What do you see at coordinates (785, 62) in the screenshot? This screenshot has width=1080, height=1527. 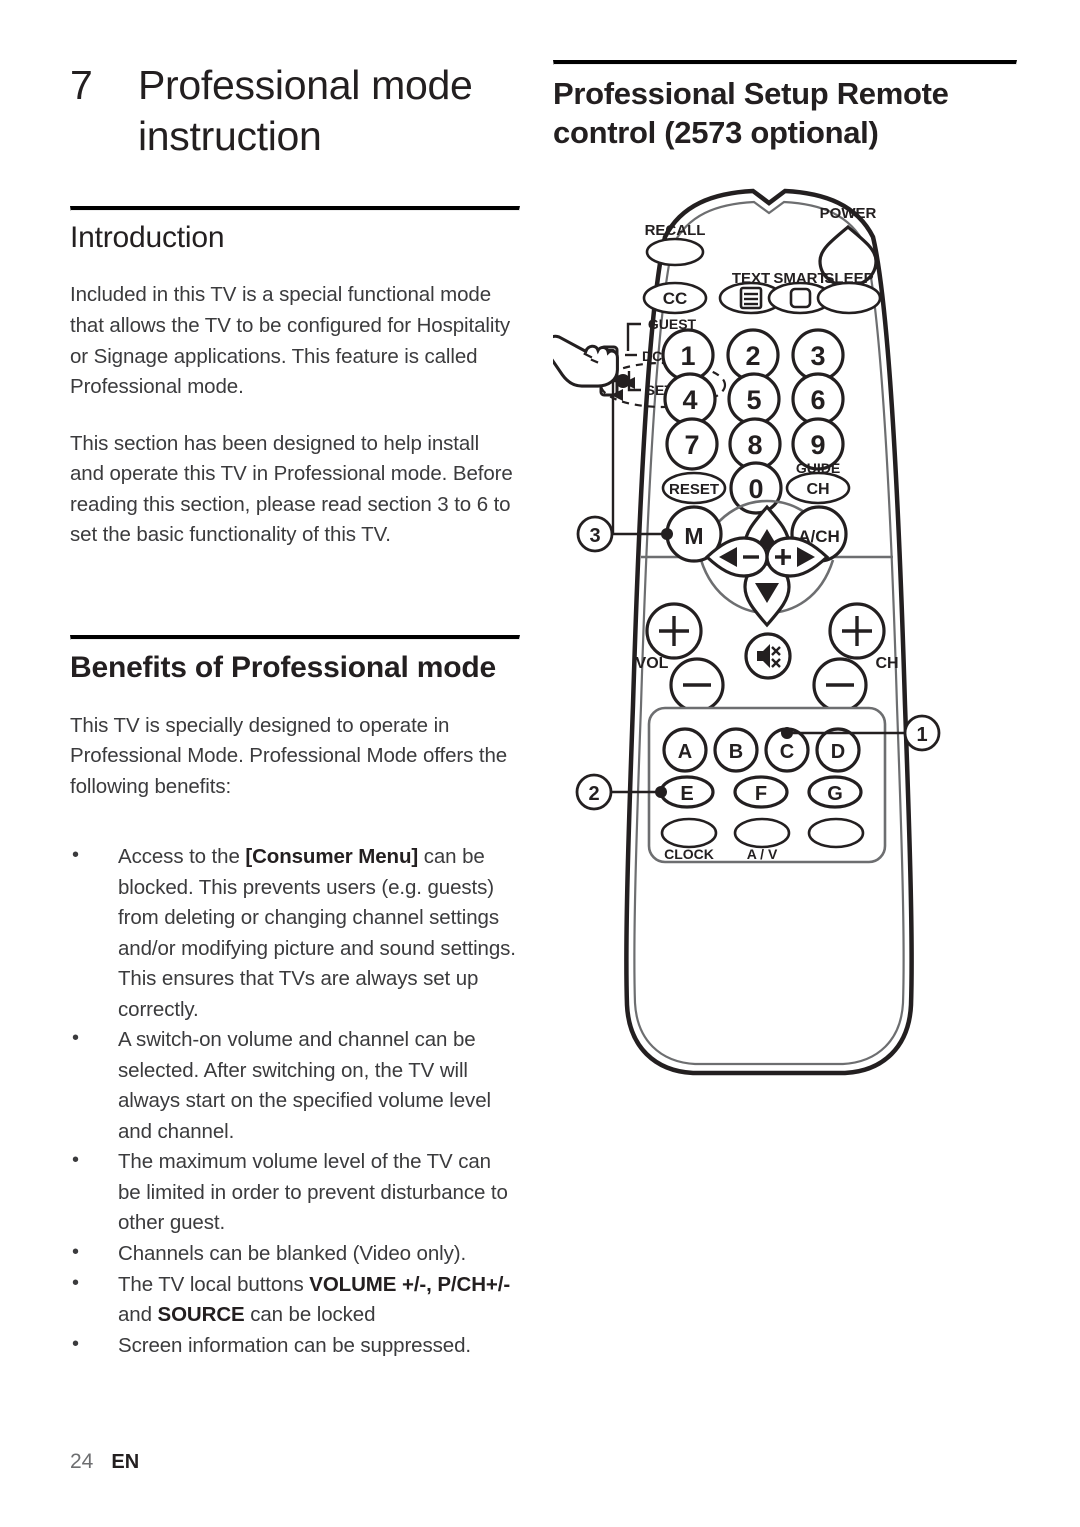 I see `section-rule-remote` at bounding box center [785, 62].